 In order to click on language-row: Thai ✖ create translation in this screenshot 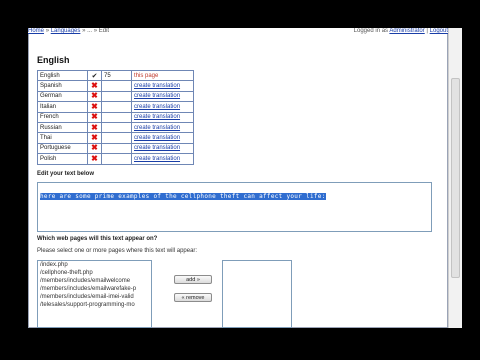, I will do `click(115, 138)`.